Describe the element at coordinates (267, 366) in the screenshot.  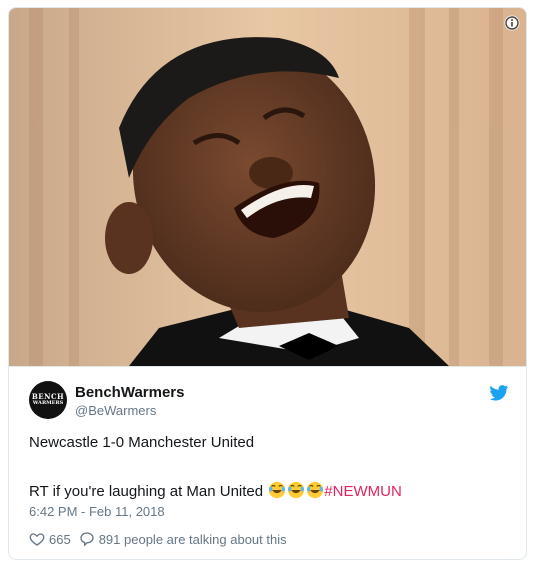
I see `divider` at that location.